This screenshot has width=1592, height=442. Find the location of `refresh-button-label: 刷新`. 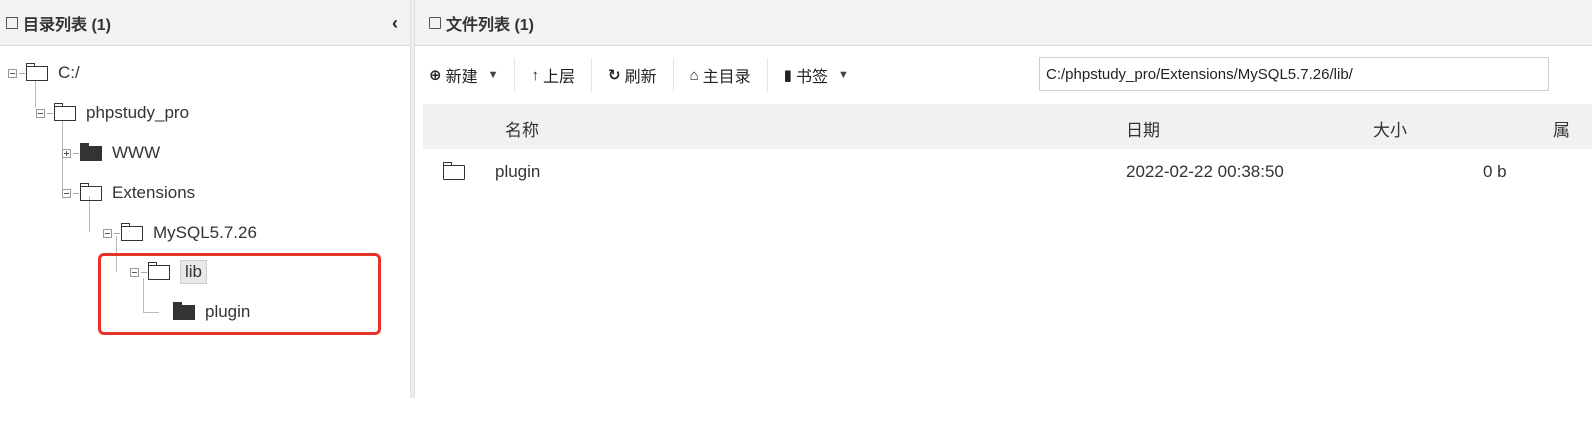

refresh-button-label: 刷新 is located at coordinates (640, 77).